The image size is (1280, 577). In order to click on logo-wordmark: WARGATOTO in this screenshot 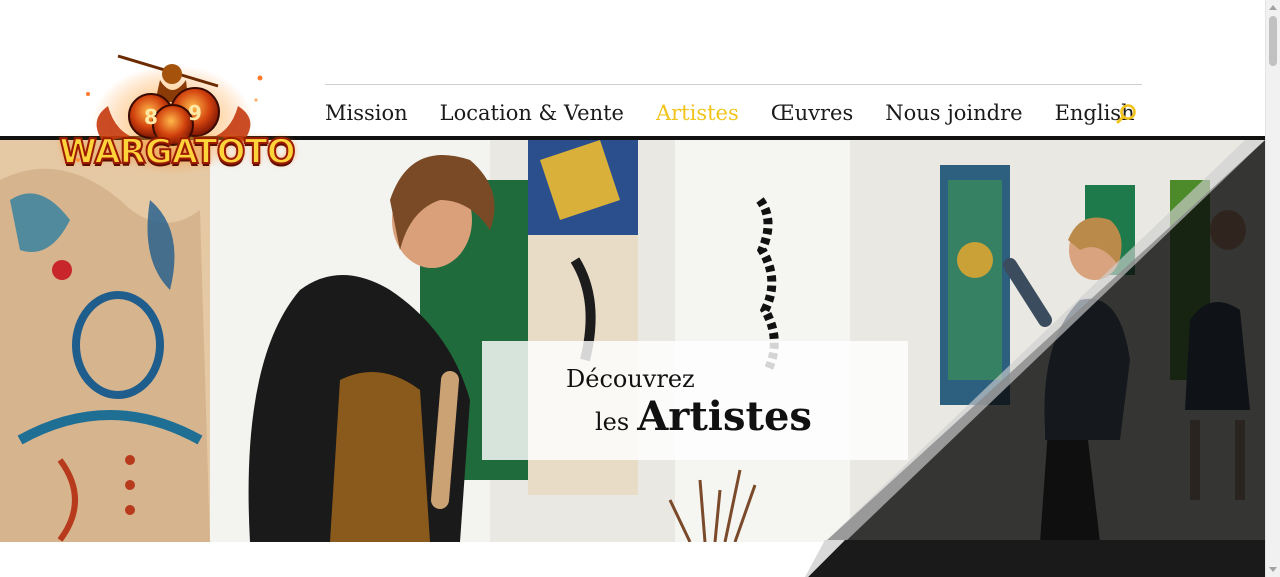, I will do `click(177, 152)`.